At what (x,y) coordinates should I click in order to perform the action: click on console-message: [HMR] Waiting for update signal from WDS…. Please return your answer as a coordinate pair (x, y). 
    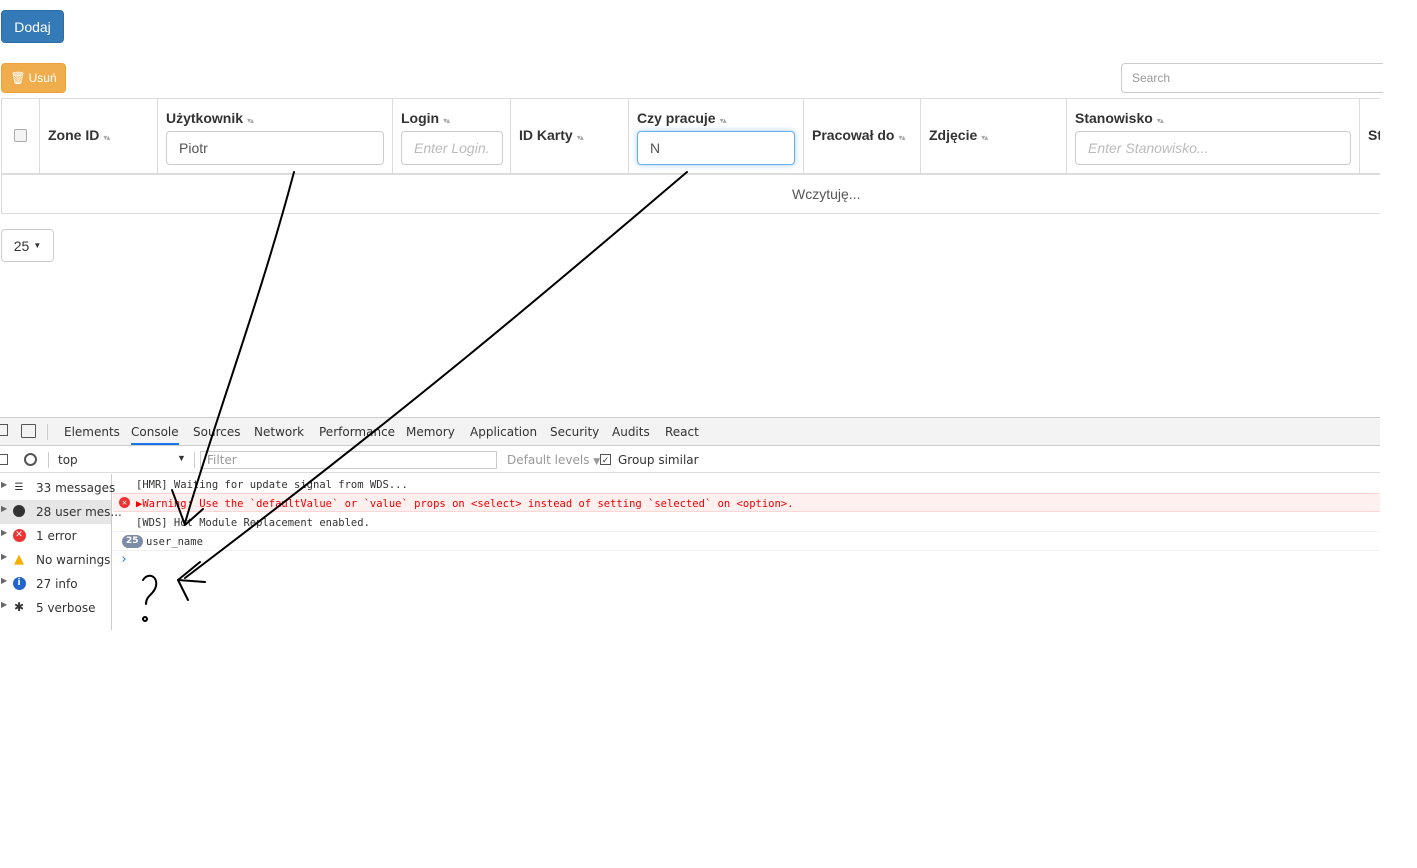
    Looking at the image, I should click on (746, 484).